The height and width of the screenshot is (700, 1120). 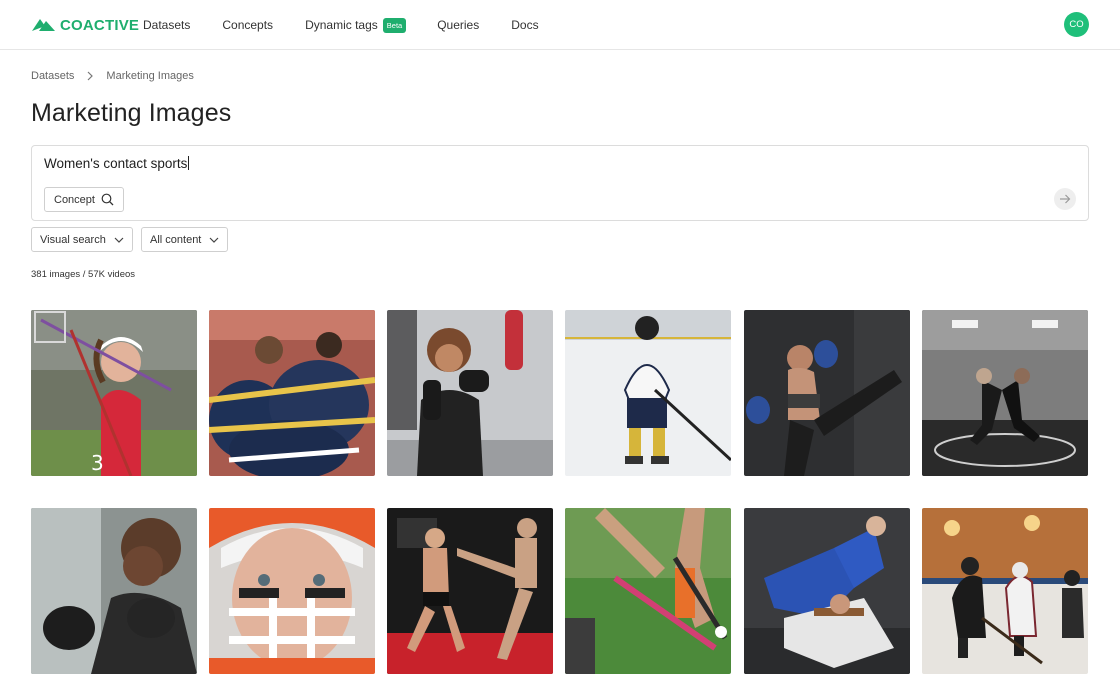 I want to click on brand-name: COACTIVE, so click(x=100, y=25).